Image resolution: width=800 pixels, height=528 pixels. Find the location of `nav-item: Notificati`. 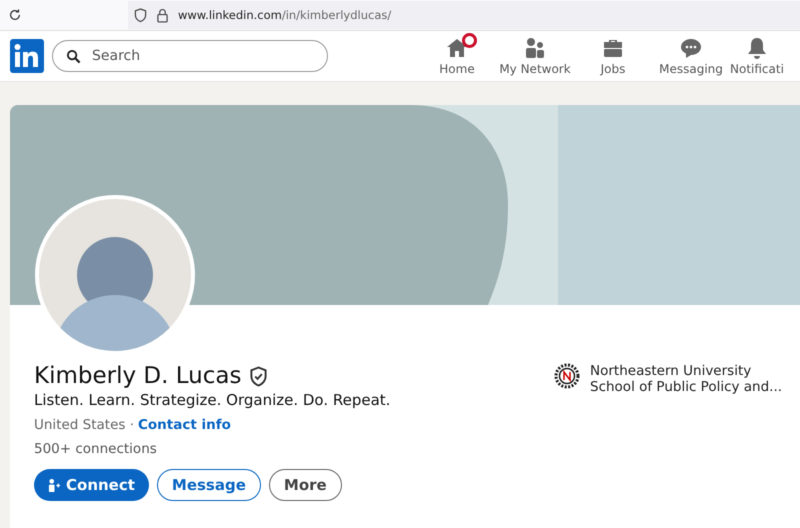

nav-item: Notificati is located at coordinates (757, 56).